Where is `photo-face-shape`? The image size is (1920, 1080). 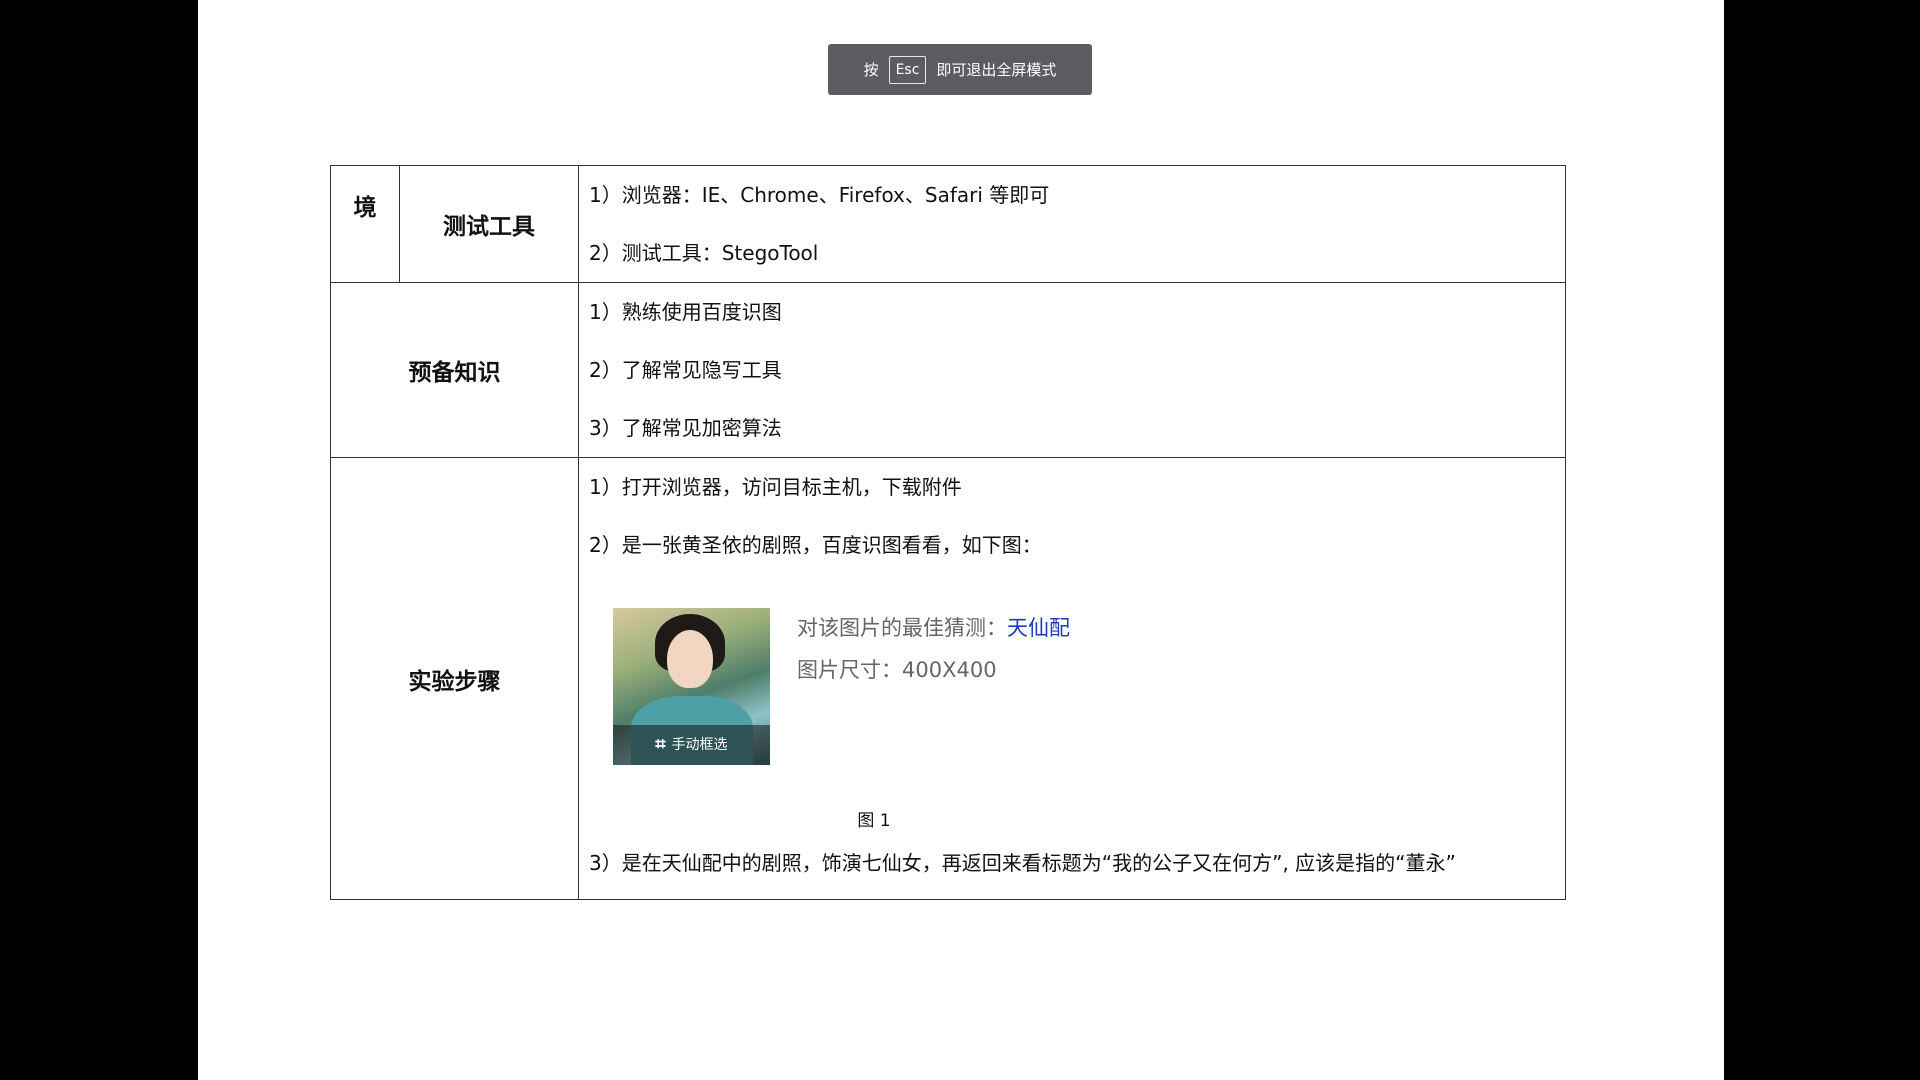 photo-face-shape is located at coordinates (690, 659).